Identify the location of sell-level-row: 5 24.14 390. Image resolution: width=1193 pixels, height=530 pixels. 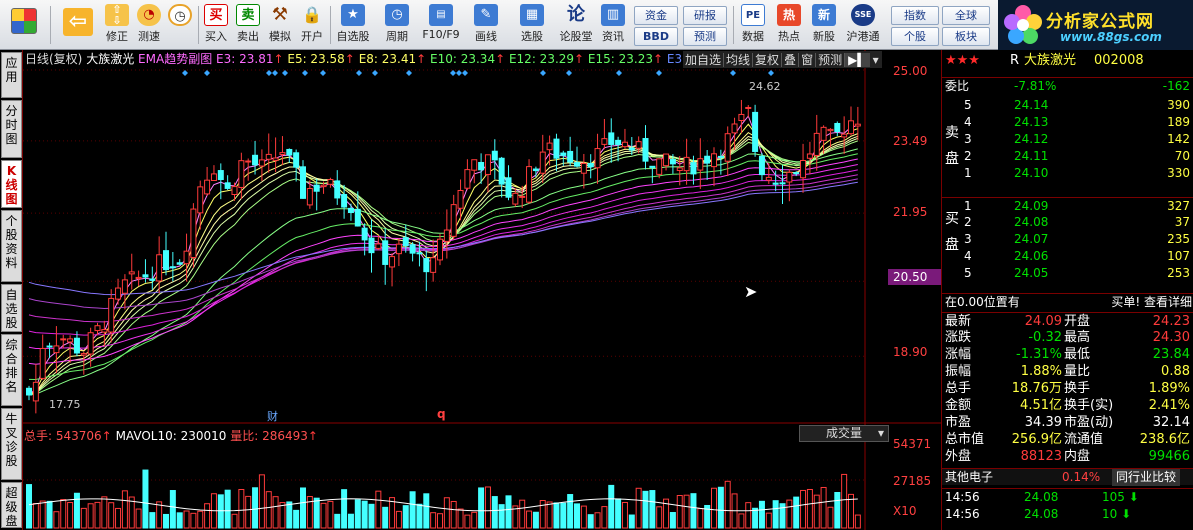
(1067, 105).